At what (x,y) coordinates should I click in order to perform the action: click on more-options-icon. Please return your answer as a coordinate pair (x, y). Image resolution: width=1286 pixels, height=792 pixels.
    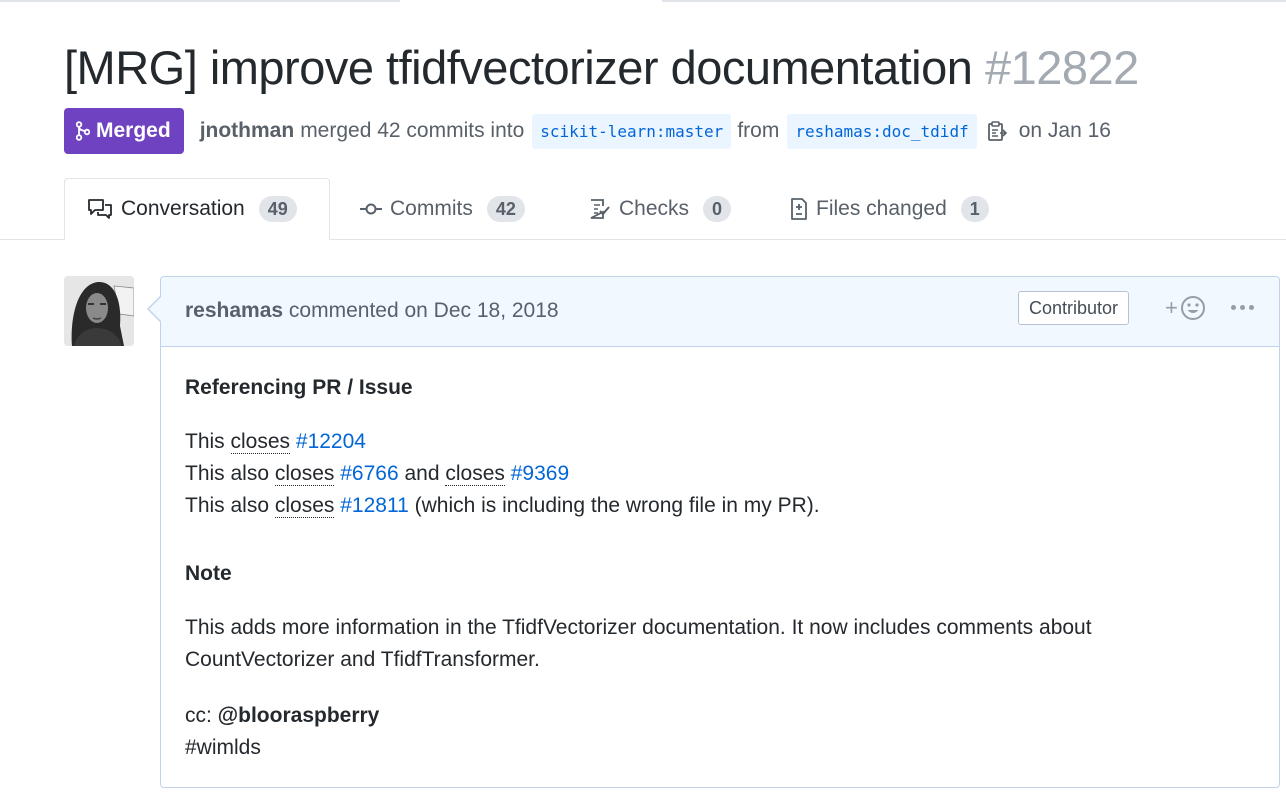
    Looking at the image, I should click on (1242, 307).